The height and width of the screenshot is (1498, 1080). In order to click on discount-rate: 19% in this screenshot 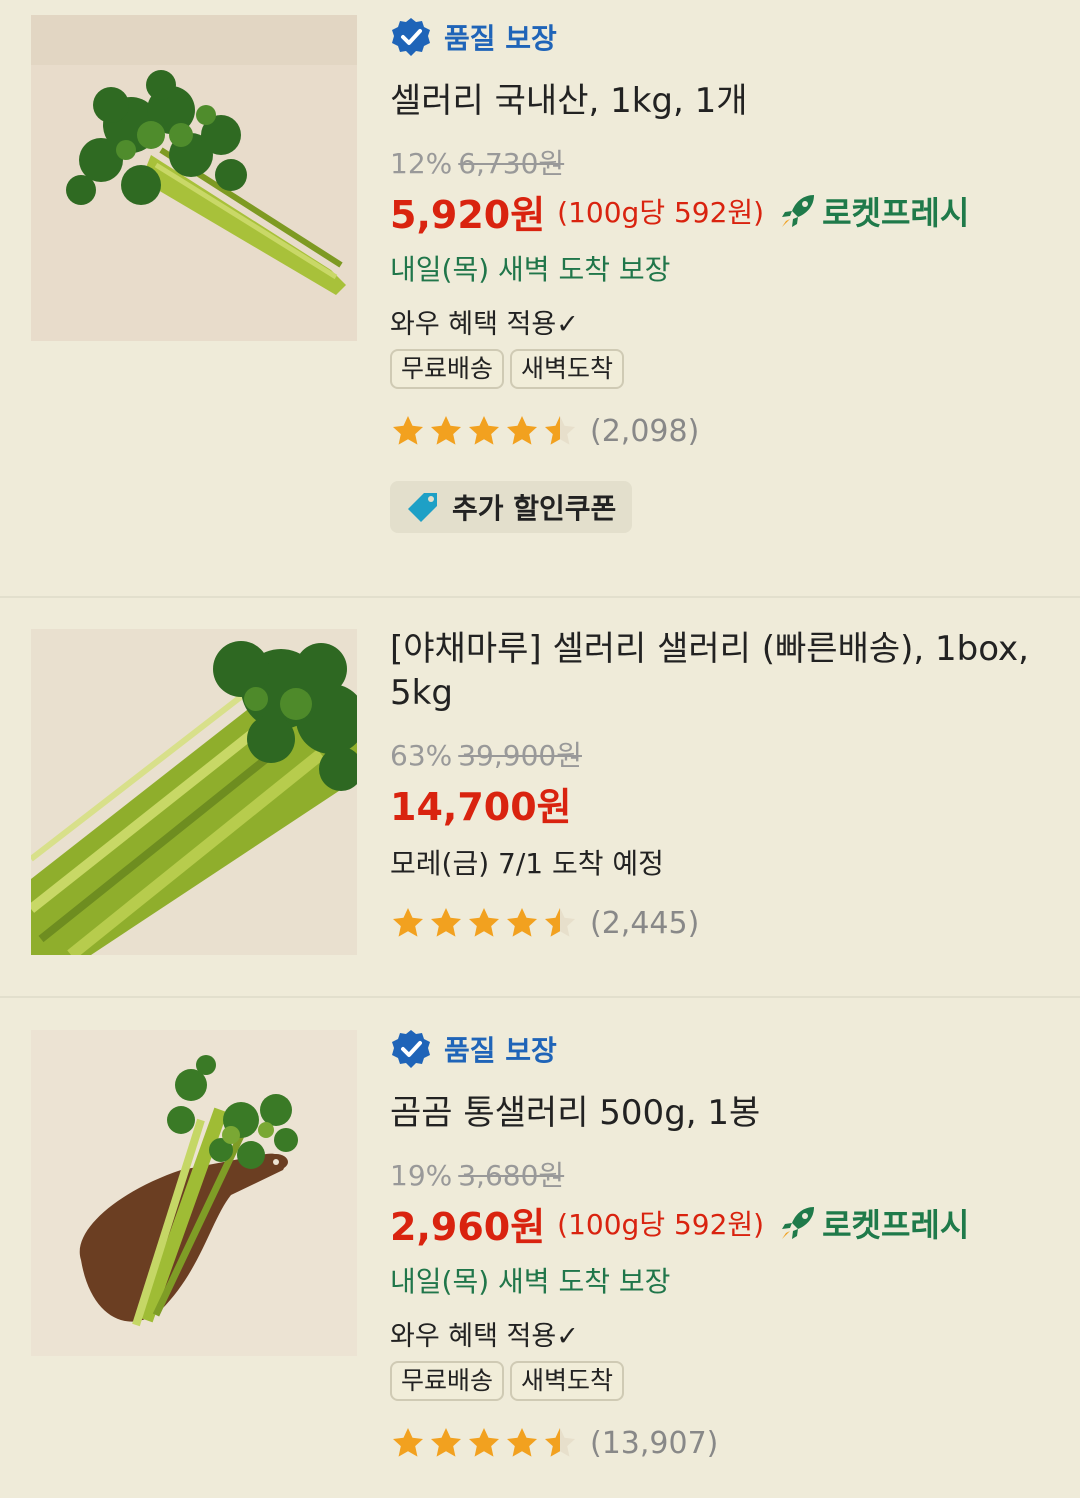, I will do `click(421, 1175)`.